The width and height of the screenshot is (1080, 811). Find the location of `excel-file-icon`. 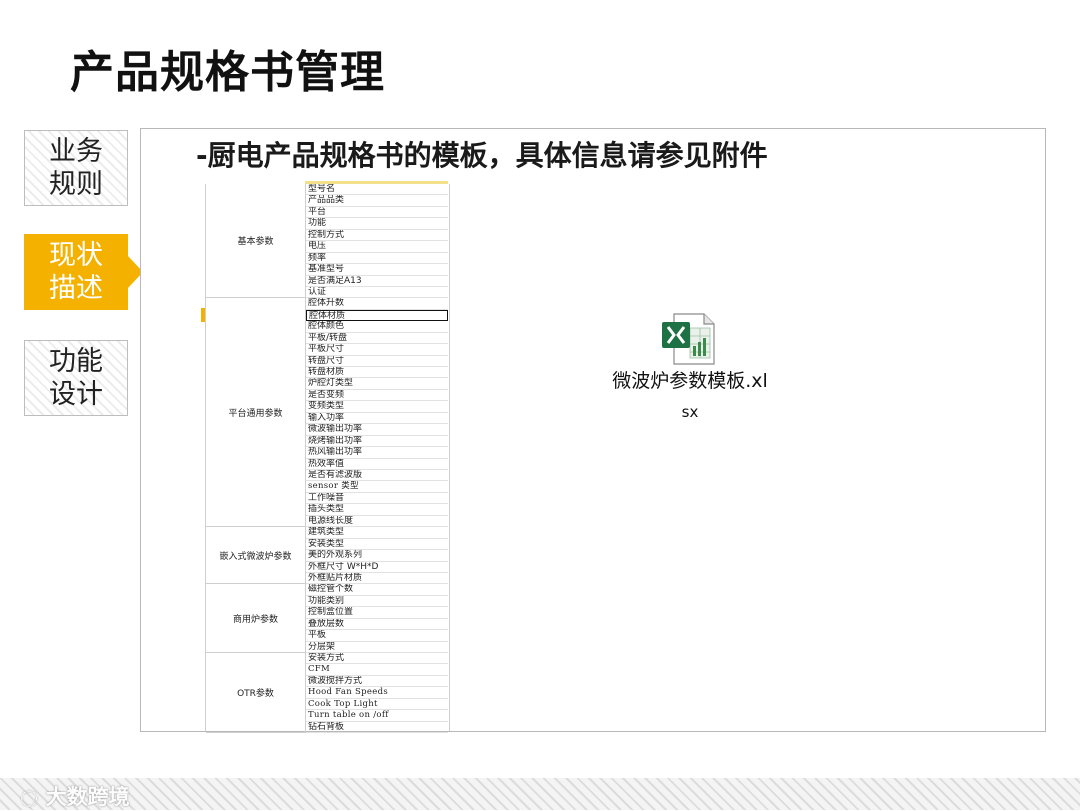

excel-file-icon is located at coordinates (688, 339).